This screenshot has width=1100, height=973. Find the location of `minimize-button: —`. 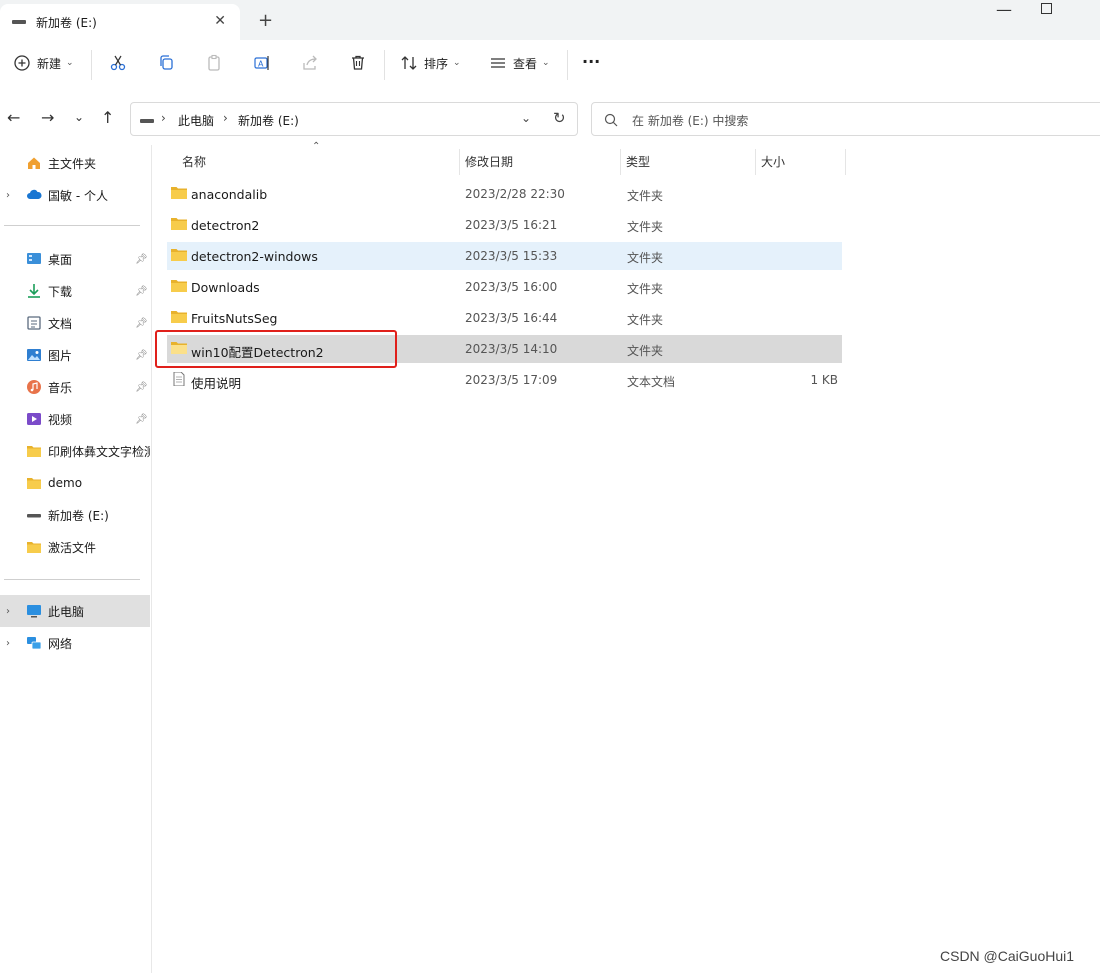

minimize-button: — is located at coordinates (1004, 9).